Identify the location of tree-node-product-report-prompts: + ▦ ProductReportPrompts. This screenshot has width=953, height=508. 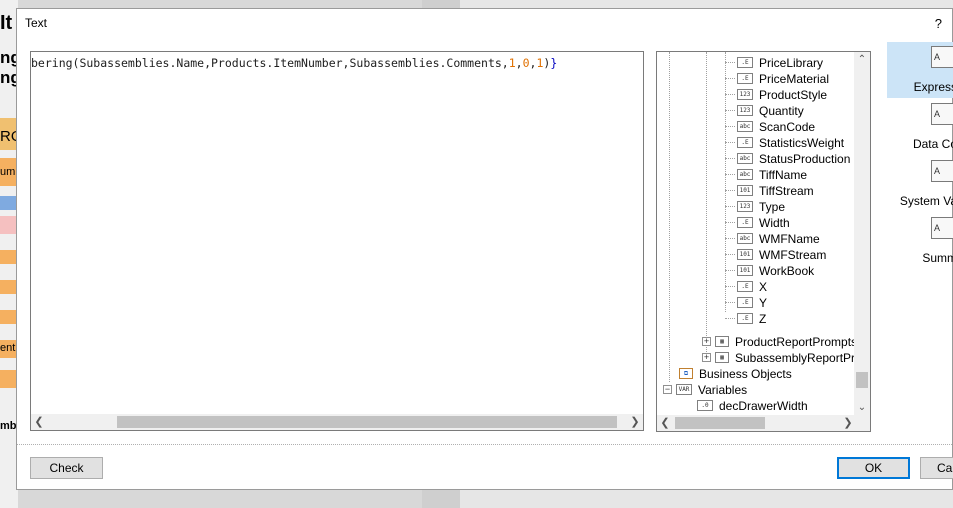
(779, 341).